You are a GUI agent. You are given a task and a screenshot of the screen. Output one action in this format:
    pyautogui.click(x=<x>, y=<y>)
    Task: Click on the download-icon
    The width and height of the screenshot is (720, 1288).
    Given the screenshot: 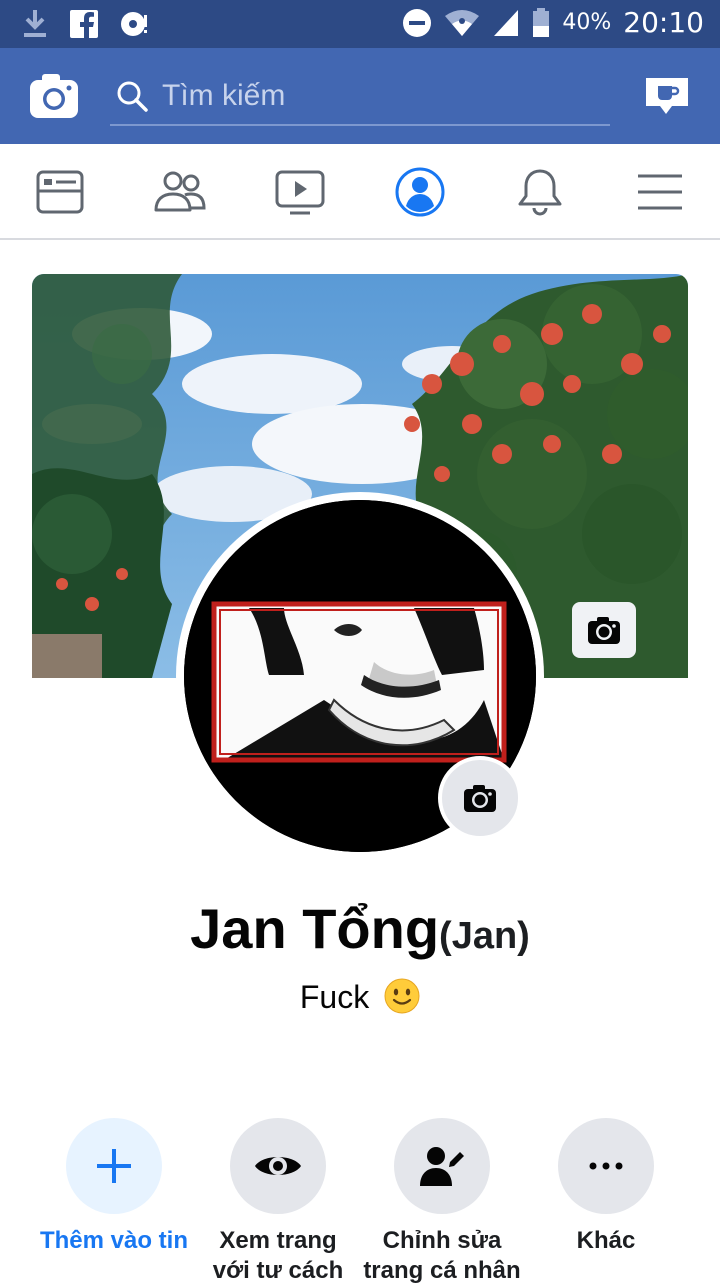 What is the action you would take?
    pyautogui.click(x=35, y=23)
    